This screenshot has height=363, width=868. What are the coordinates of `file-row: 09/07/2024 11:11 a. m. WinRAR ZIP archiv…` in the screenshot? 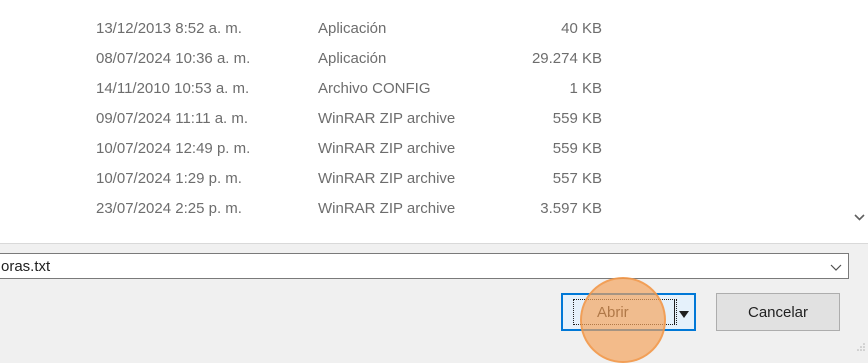 It's located at (424, 119).